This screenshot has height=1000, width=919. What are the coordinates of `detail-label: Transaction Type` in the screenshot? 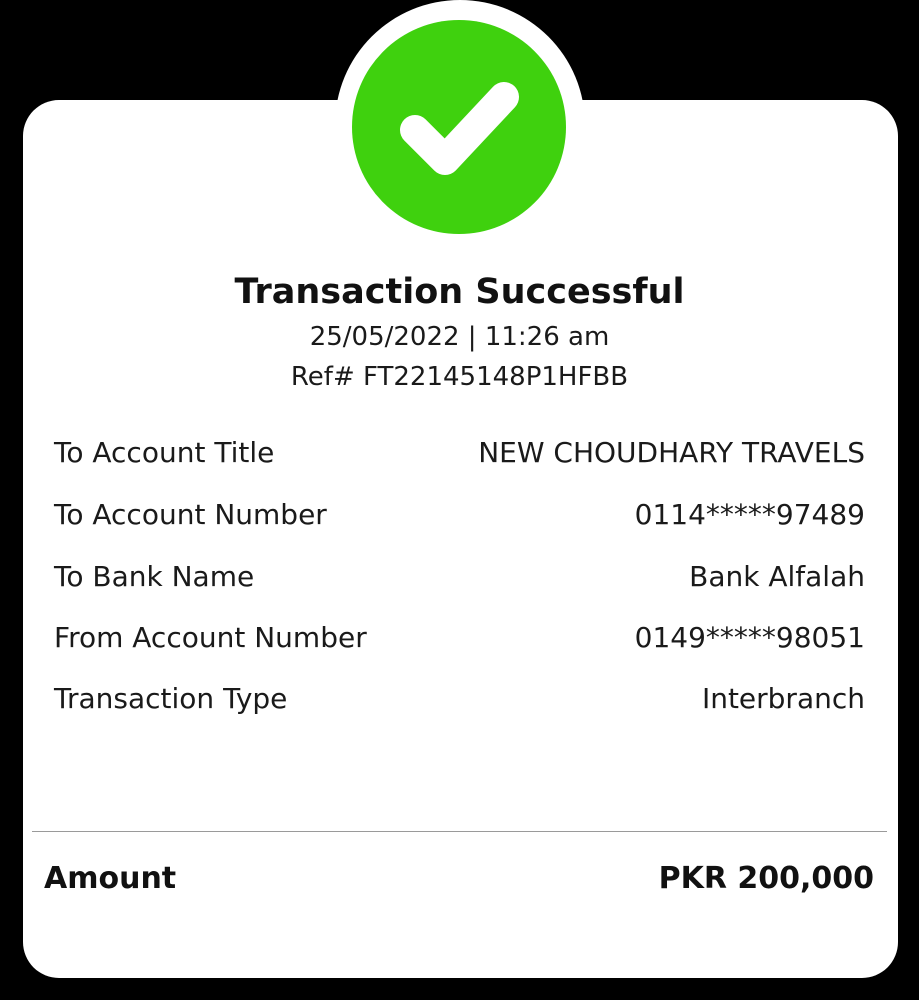 It's located at (171, 698).